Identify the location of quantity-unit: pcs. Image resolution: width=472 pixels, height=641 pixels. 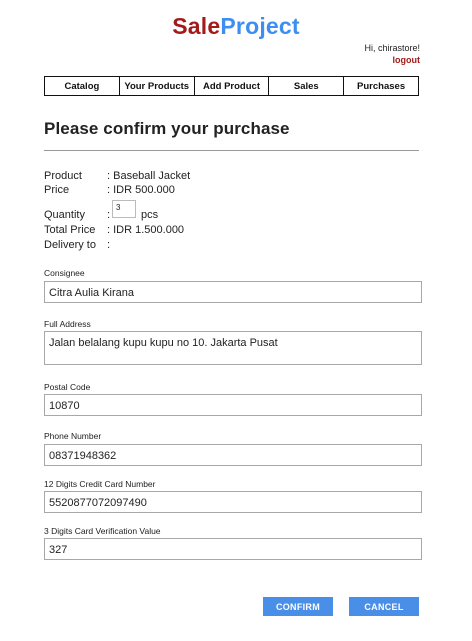
(150, 215).